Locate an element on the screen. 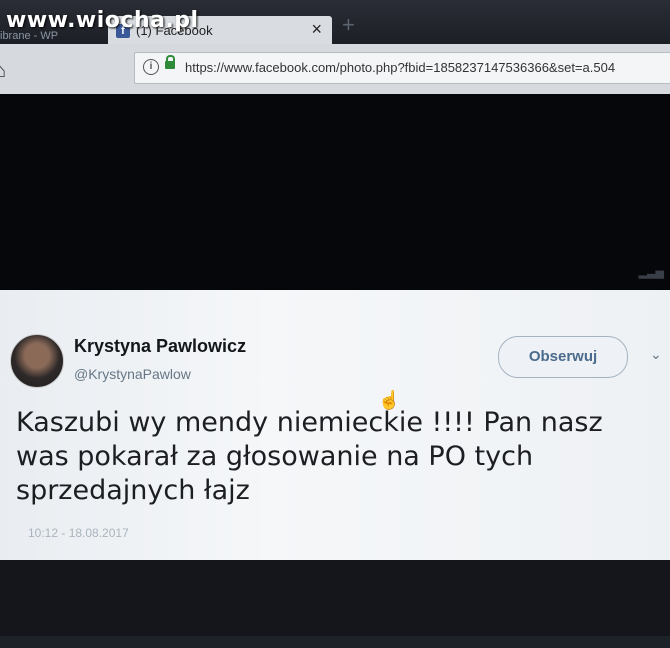 This screenshot has width=670, height=648. home-icon: ⌂ is located at coordinates (3, 71).